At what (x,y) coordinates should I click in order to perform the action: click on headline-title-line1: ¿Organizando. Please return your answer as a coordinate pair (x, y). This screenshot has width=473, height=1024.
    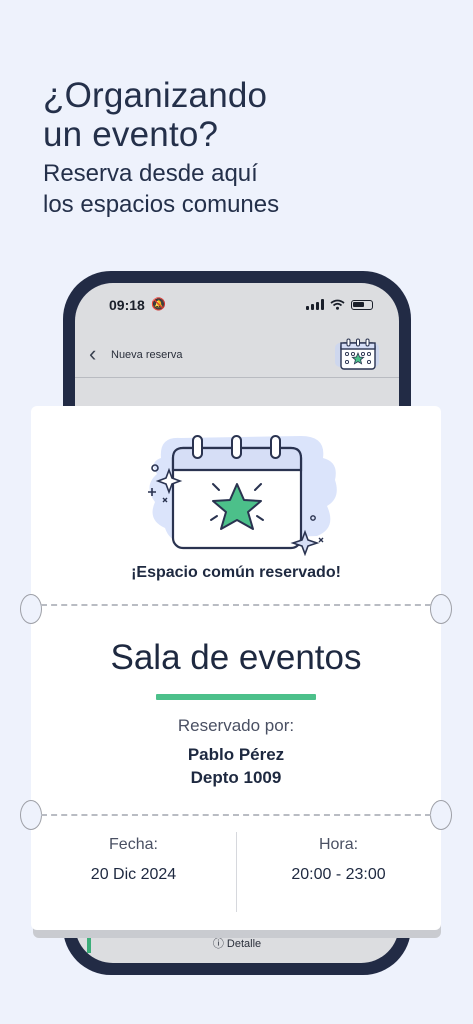
    Looking at the image, I should click on (155, 95).